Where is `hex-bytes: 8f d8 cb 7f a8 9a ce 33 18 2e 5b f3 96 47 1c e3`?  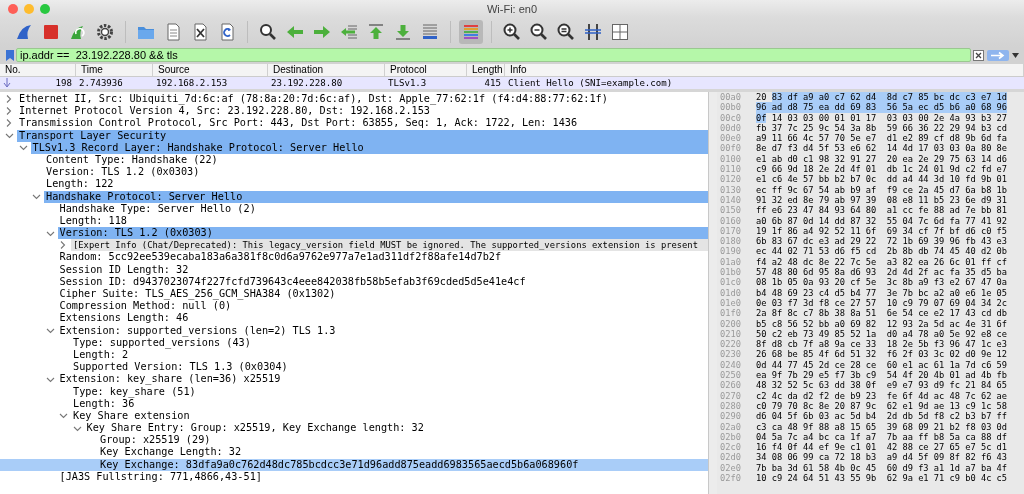
hex-bytes: 8f d8 cb 7f a8 9a ce 33 18 2e 5b f3 96 47 1c e3 is located at coordinates (882, 344).